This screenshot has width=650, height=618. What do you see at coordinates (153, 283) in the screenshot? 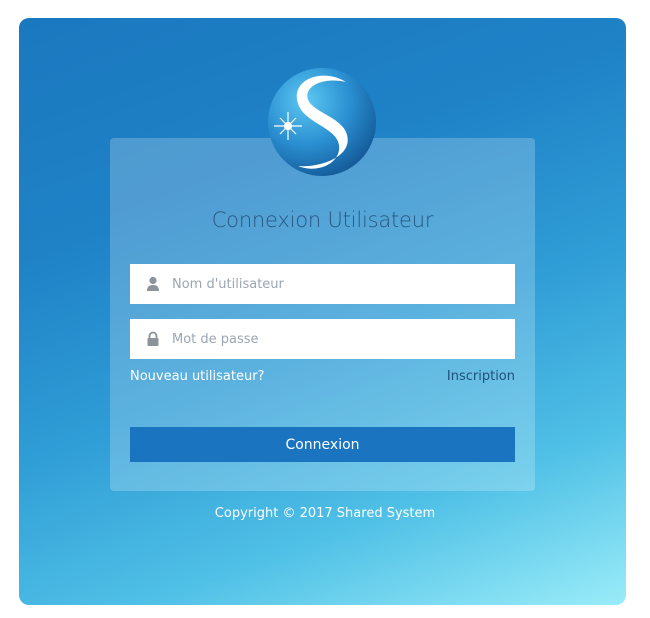
I see `user-icon` at bounding box center [153, 283].